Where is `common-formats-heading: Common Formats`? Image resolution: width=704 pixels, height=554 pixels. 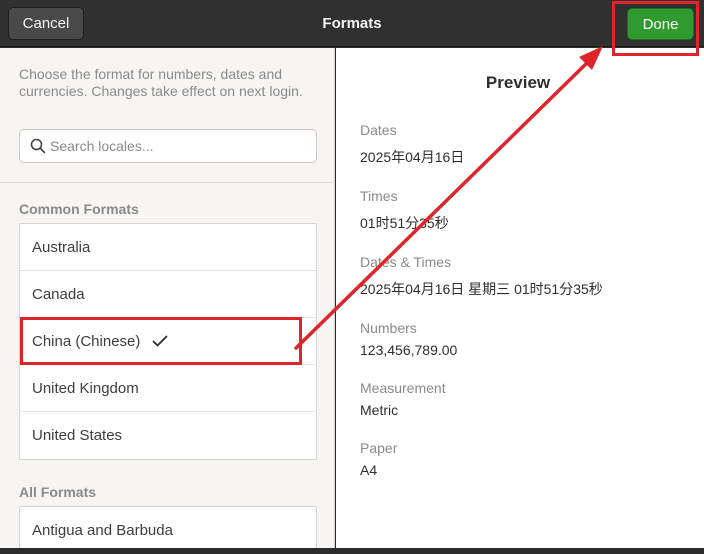 common-formats-heading: Common Formats is located at coordinates (79, 209).